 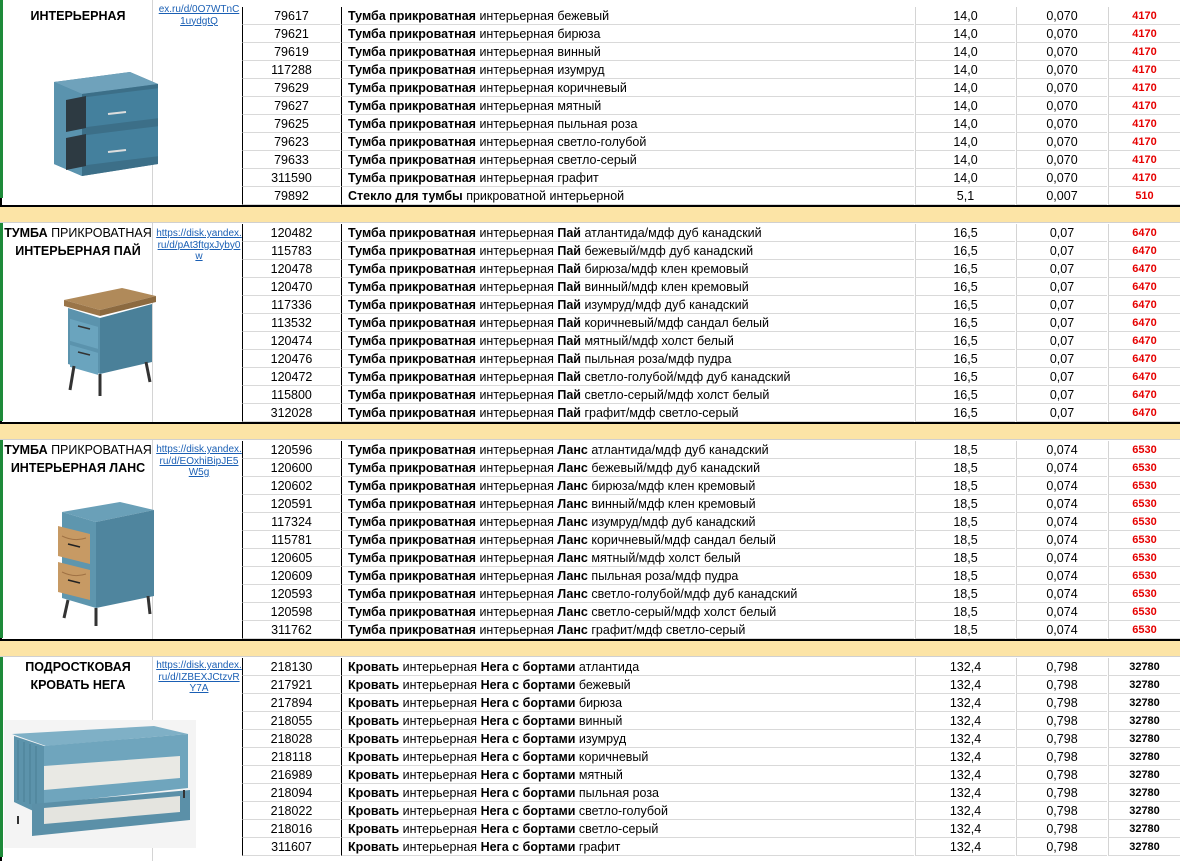 What do you see at coordinates (291, 612) in the screenshot?
I see `article-code-cell: 120598` at bounding box center [291, 612].